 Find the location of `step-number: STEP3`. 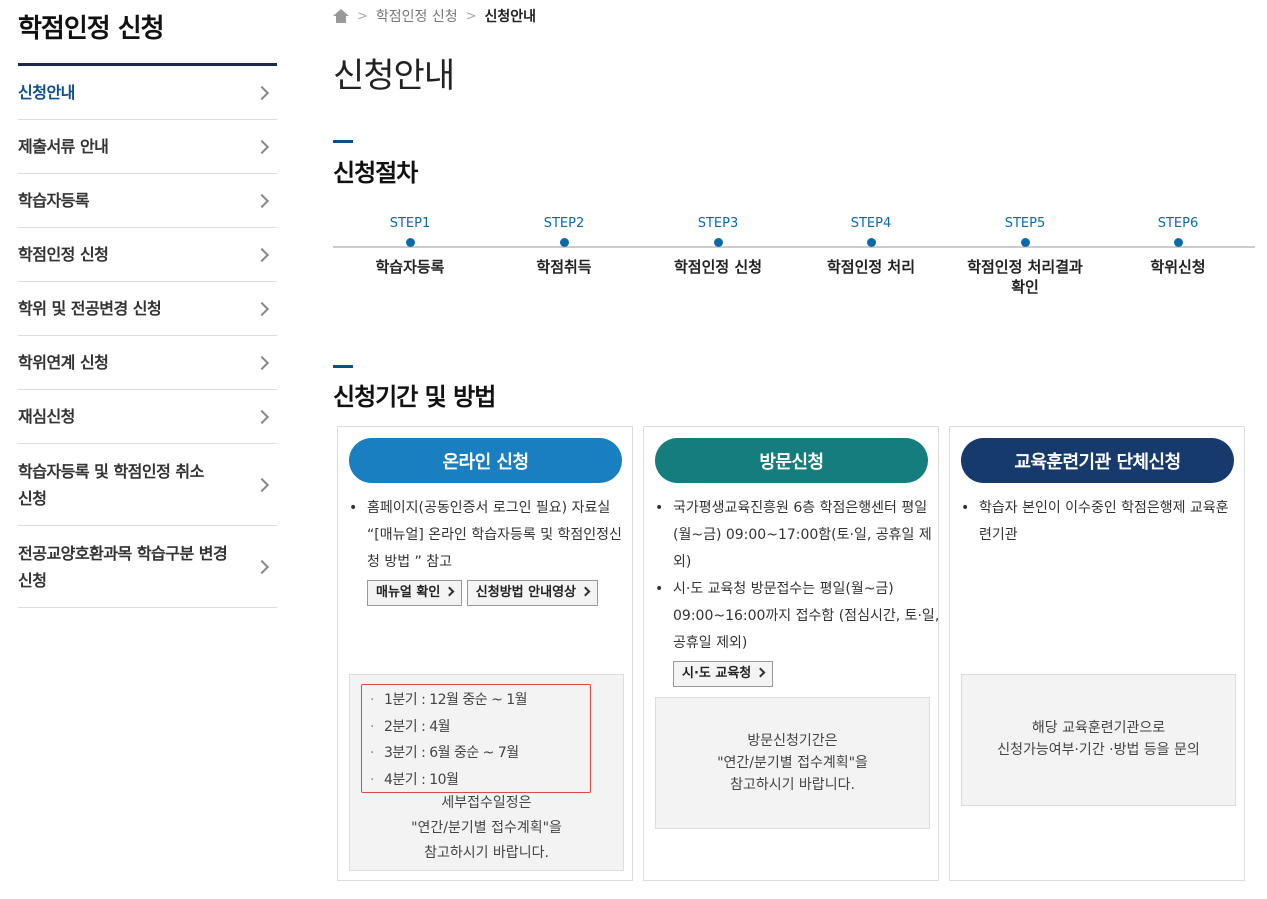

step-number: STEP3 is located at coordinates (718, 223).